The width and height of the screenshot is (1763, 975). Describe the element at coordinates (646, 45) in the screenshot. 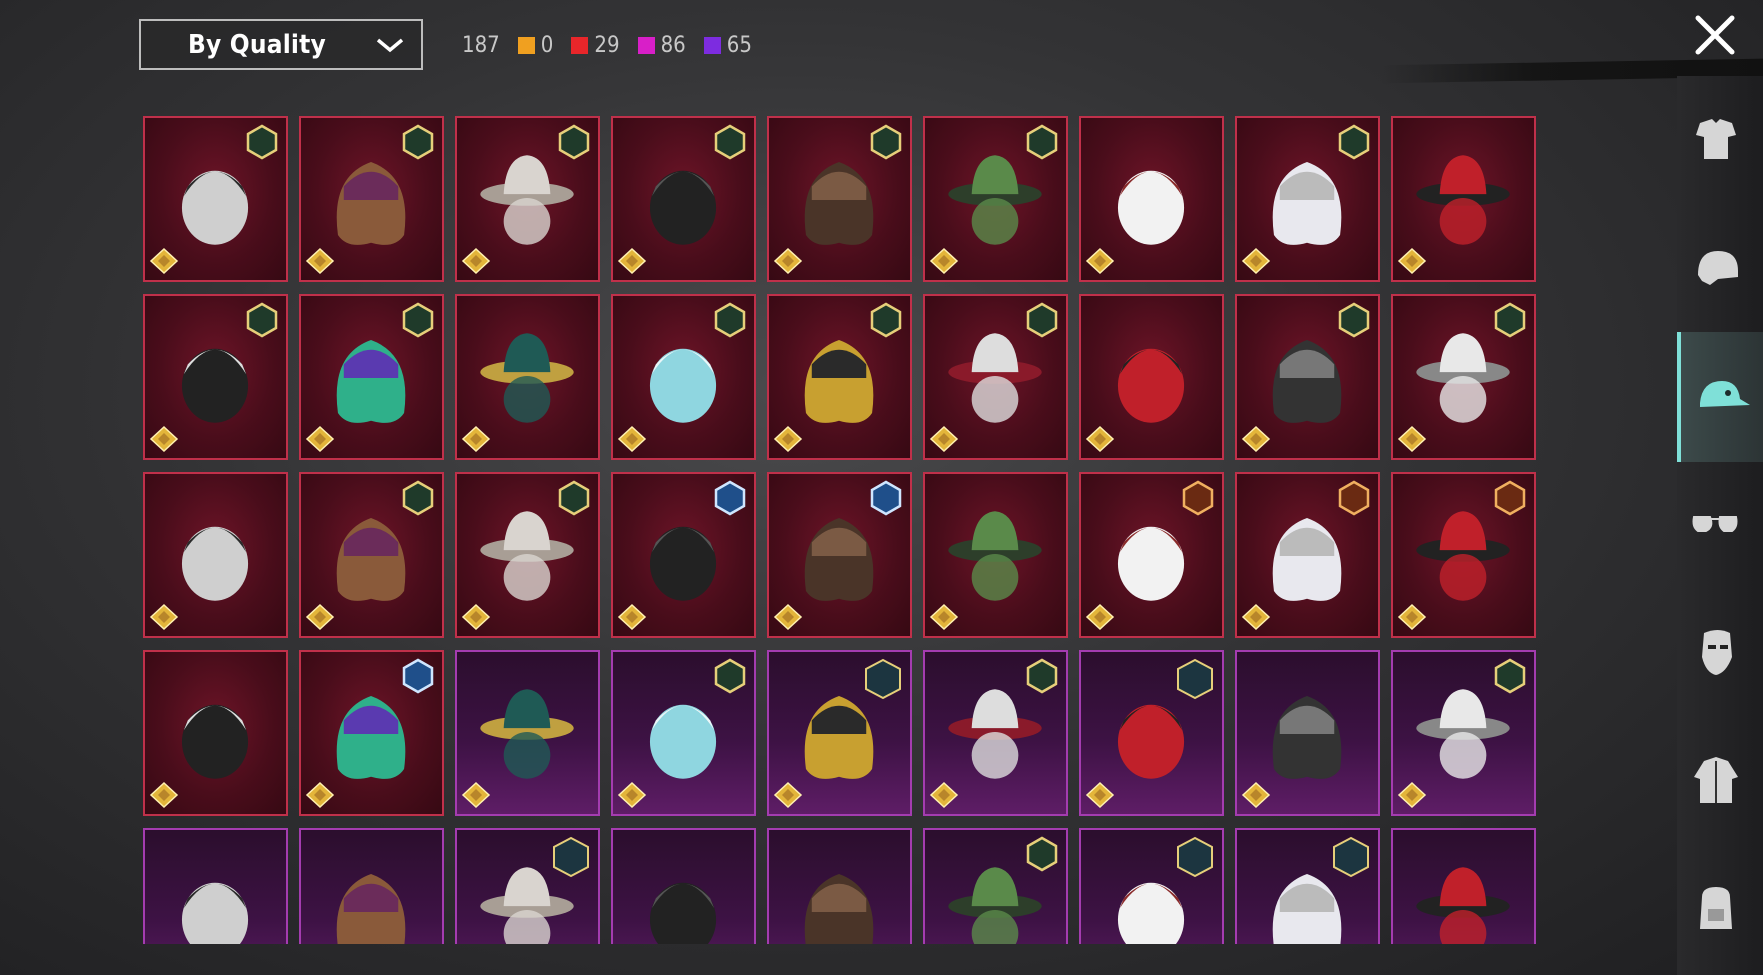

I see `magenta-swatch` at that location.